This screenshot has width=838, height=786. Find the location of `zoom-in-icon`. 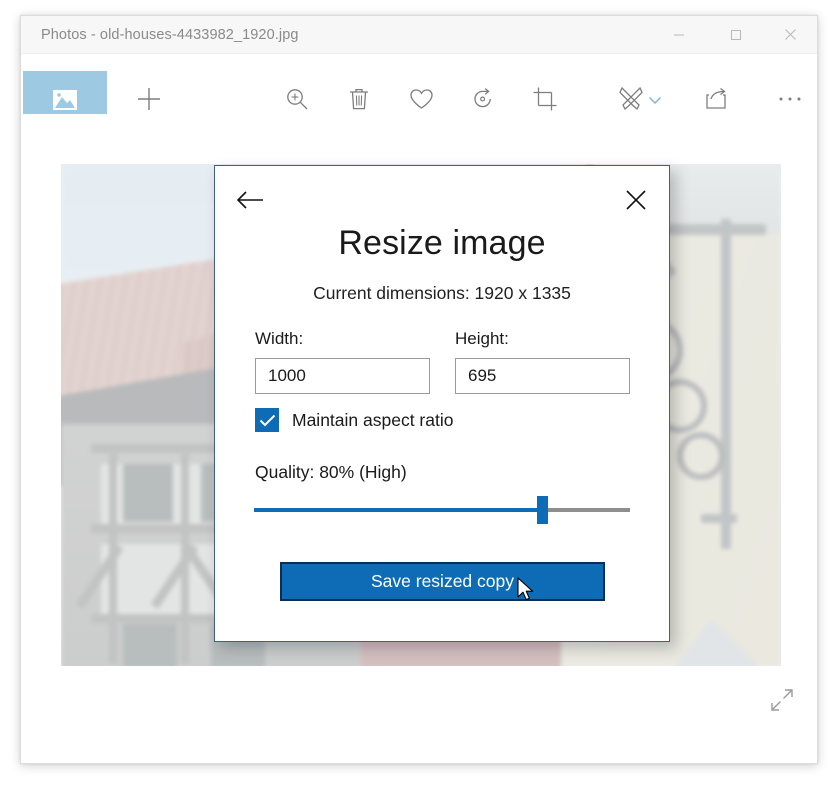

zoom-in-icon is located at coordinates (297, 99).